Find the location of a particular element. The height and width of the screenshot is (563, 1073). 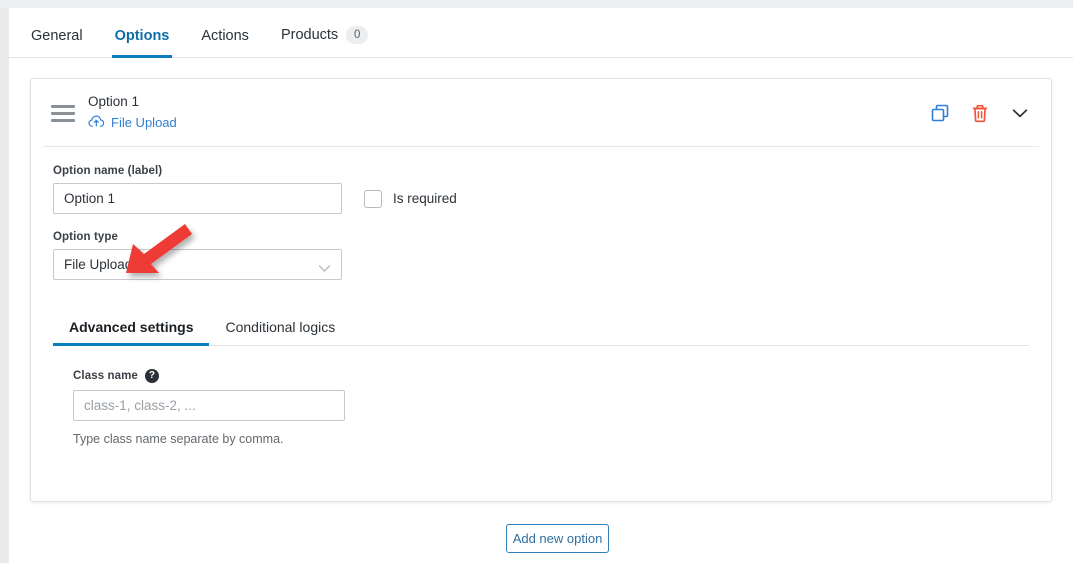

option-type-summary-label: File Upload is located at coordinates (144, 122).